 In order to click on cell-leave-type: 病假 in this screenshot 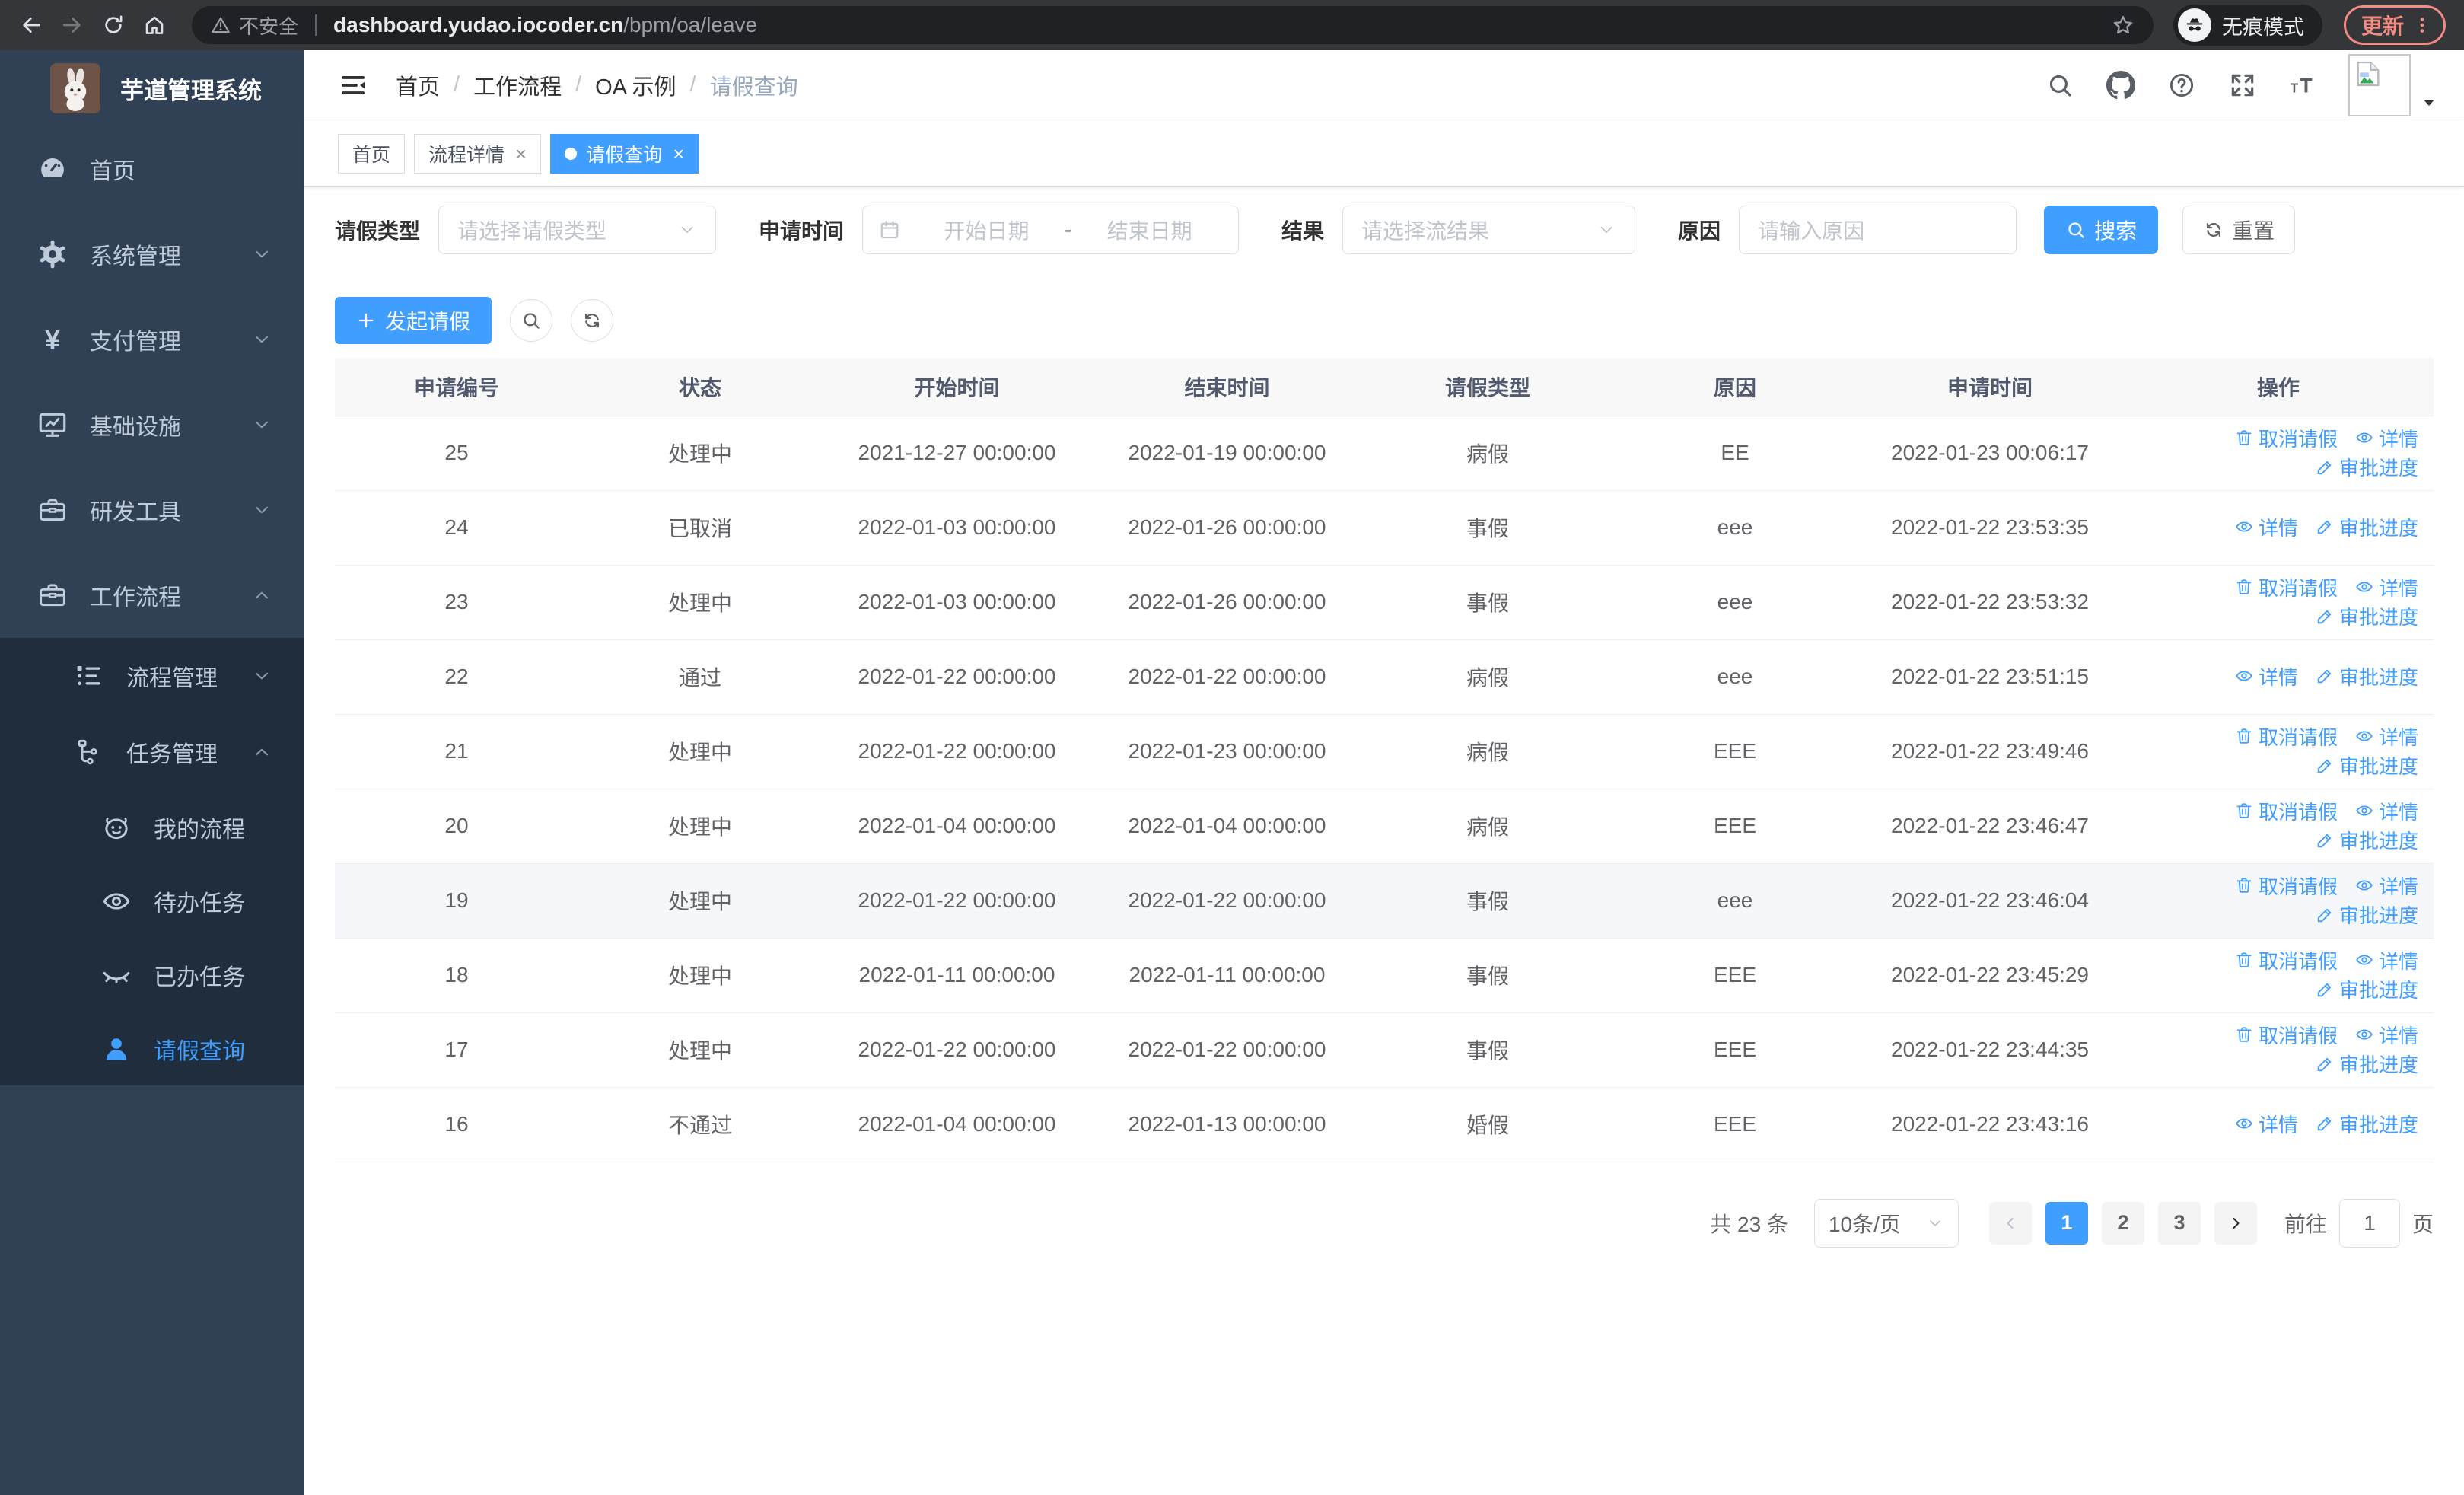, I will do `click(1487, 826)`.